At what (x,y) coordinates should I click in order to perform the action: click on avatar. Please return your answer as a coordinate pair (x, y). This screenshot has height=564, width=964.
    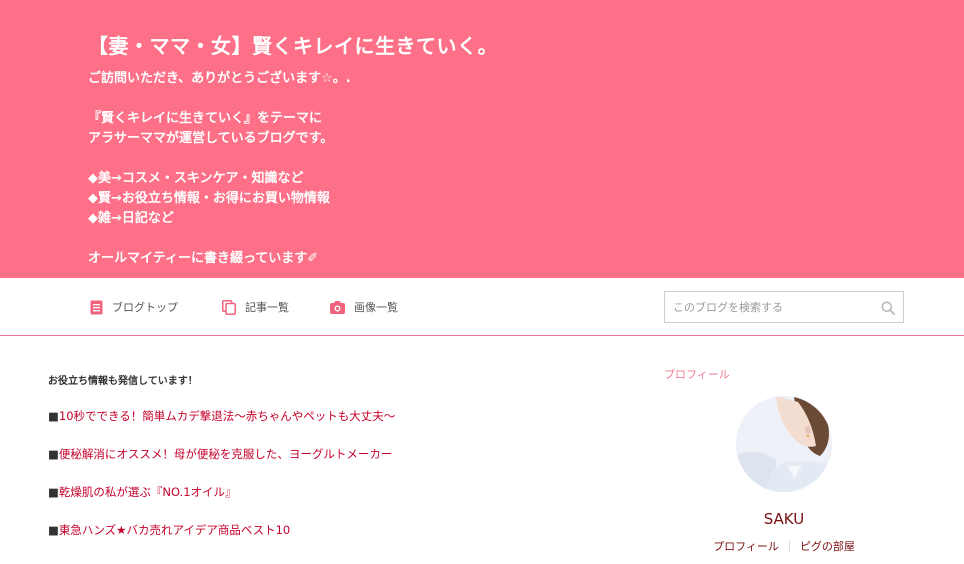
    Looking at the image, I should click on (784, 444).